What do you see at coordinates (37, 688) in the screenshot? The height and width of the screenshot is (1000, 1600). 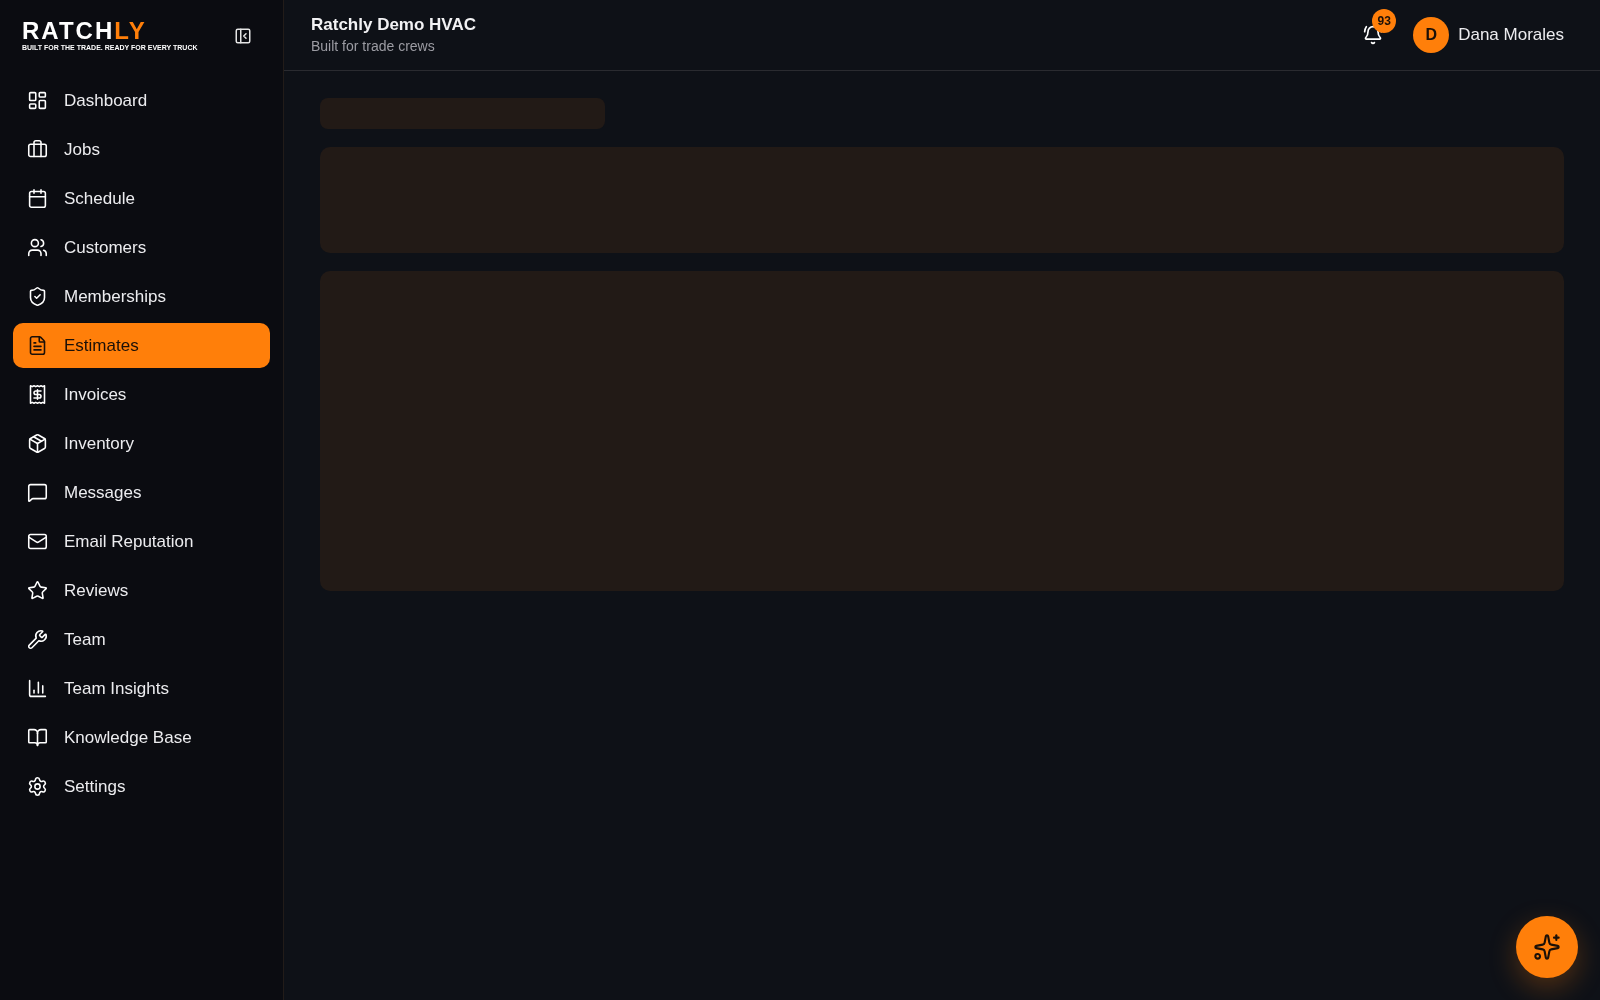 I see `bar-chart-icon` at bounding box center [37, 688].